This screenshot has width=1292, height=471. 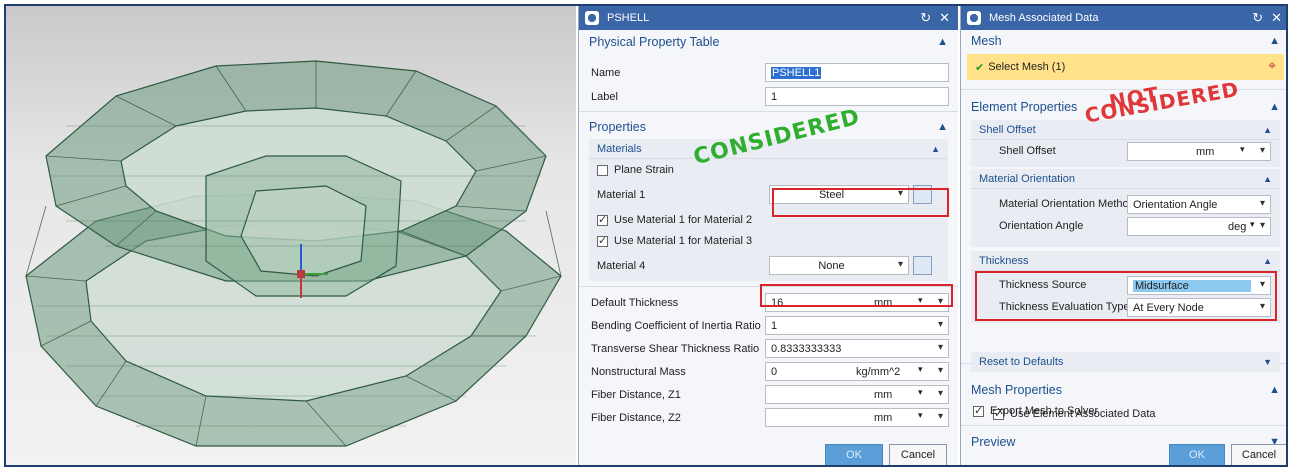 I want to click on dialog-title: Mesh Associated Data, so click(x=1044, y=18).